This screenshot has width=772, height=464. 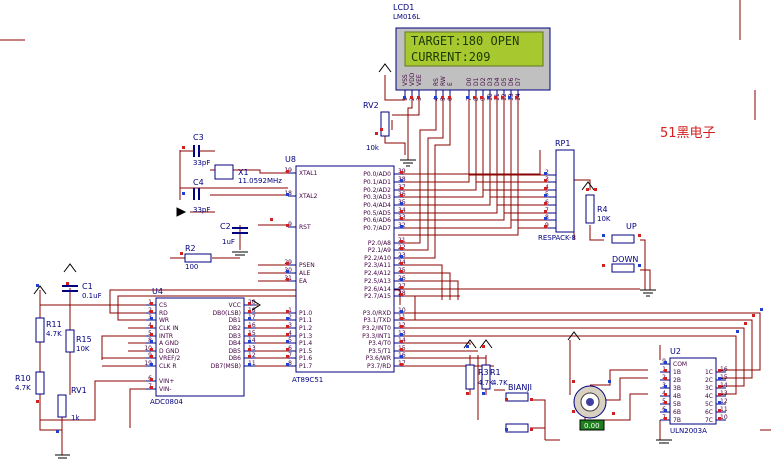 I want to click on lcd-pin-name: E, so click(x=450, y=84).